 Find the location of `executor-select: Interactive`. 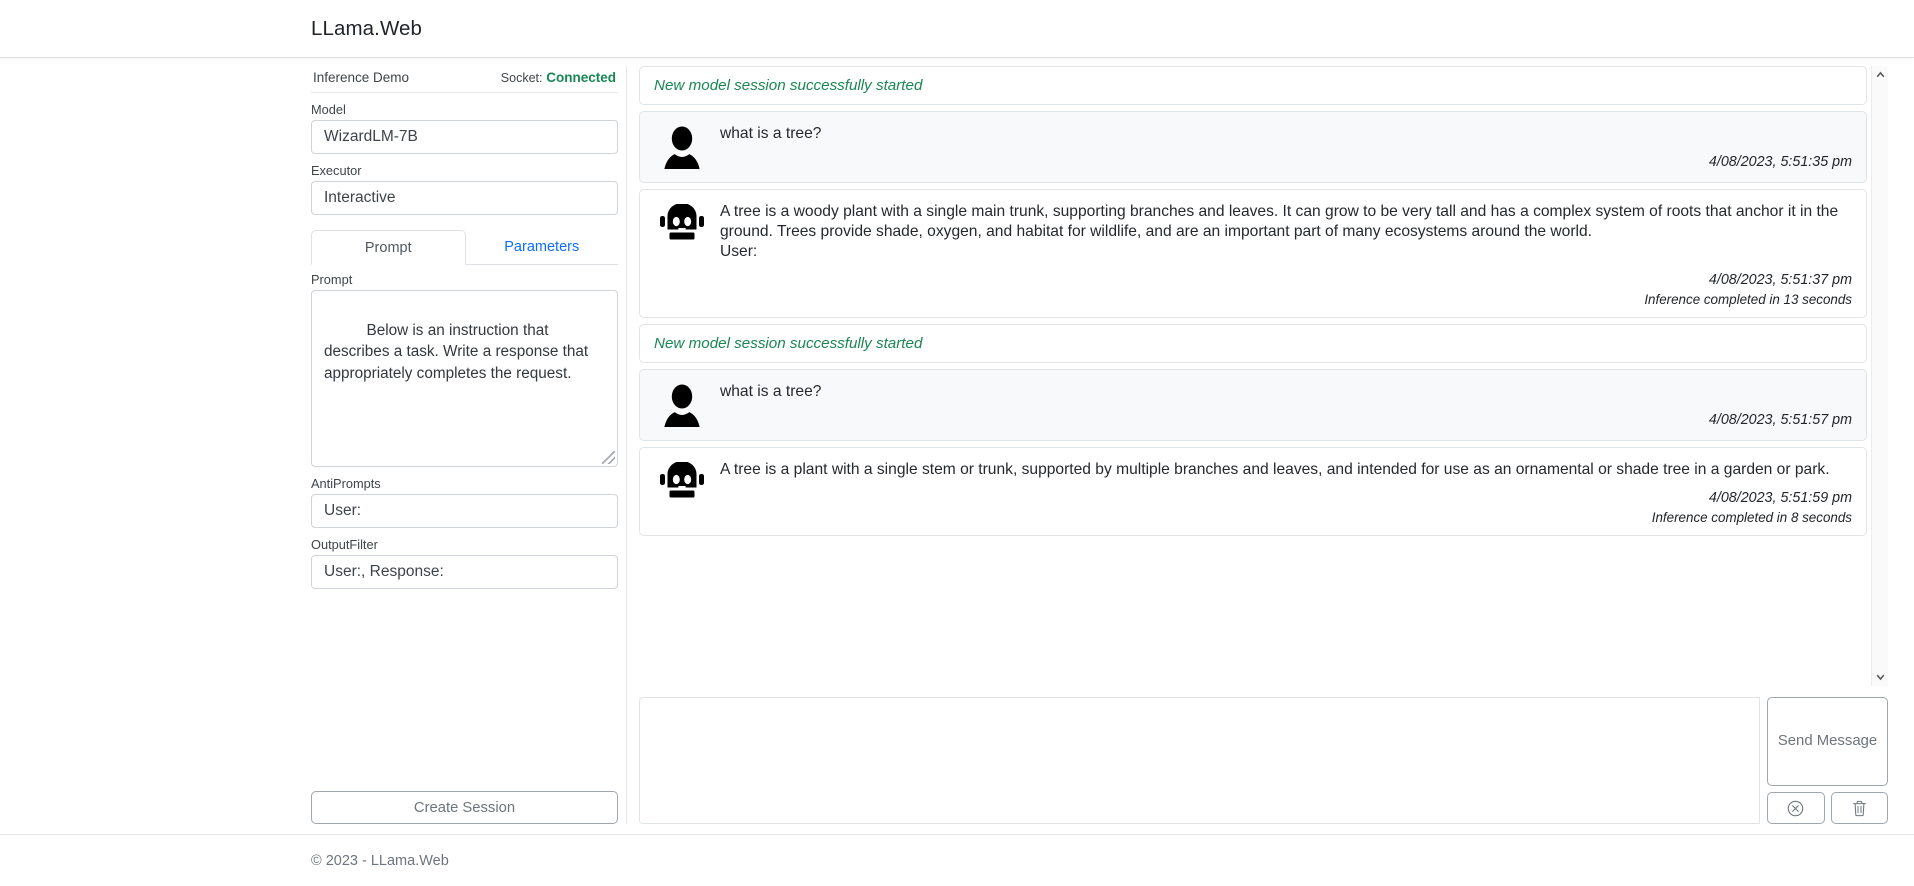

executor-select: Interactive is located at coordinates (464, 198).